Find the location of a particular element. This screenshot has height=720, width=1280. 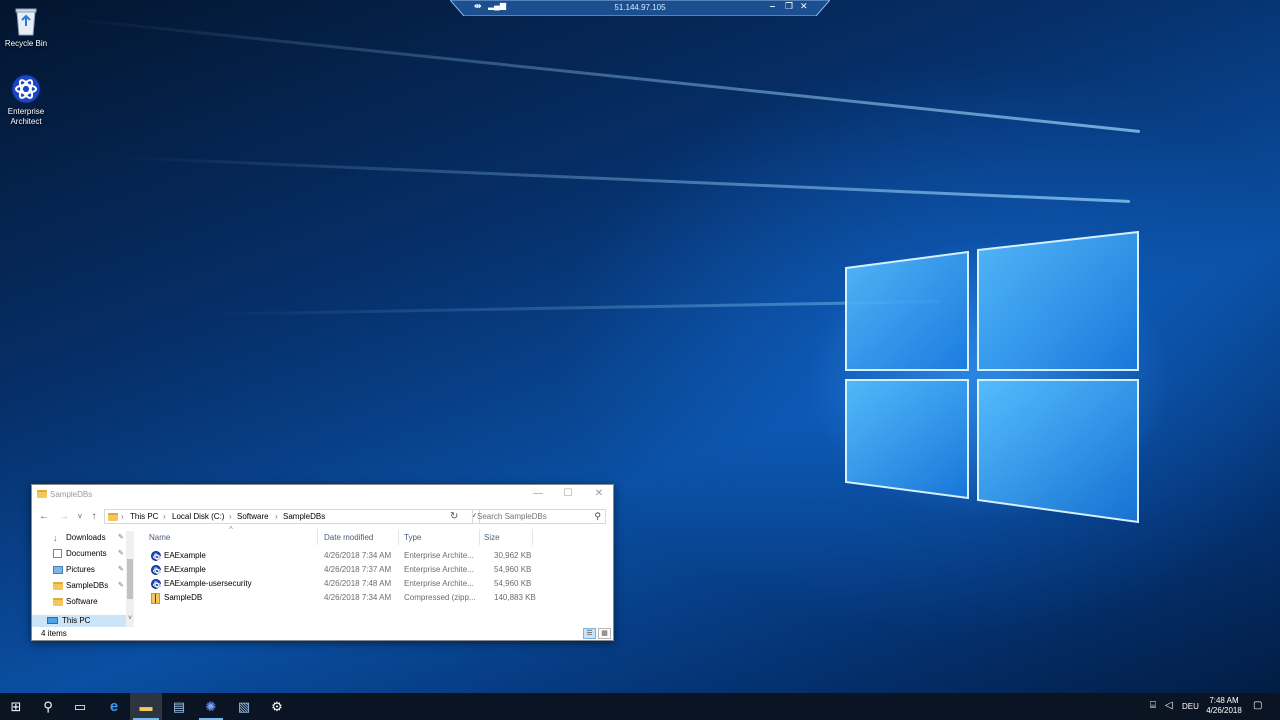

sort-indicator: ^ is located at coordinates (231, 529).